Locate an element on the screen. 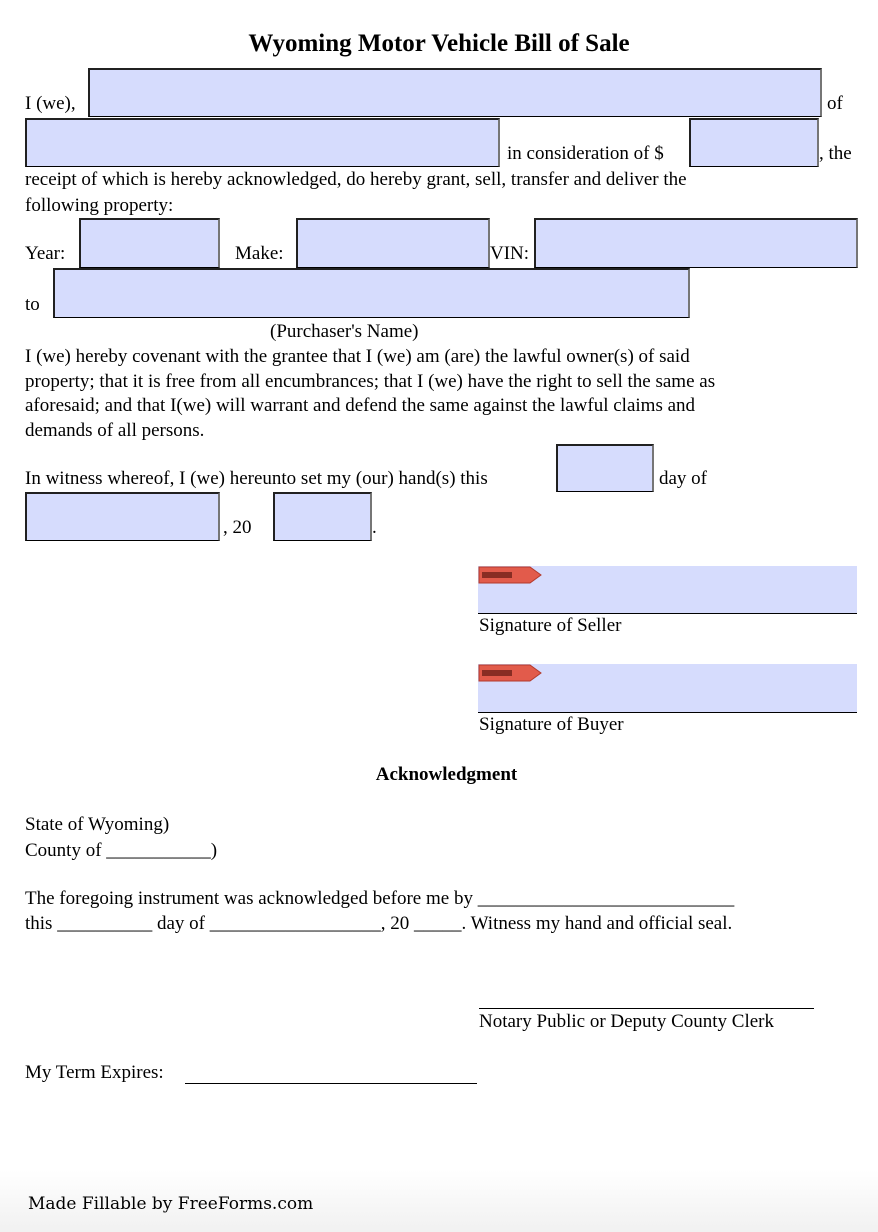  footer-credit: Made Fillable by FreeForms.com is located at coordinates (171, 1204).